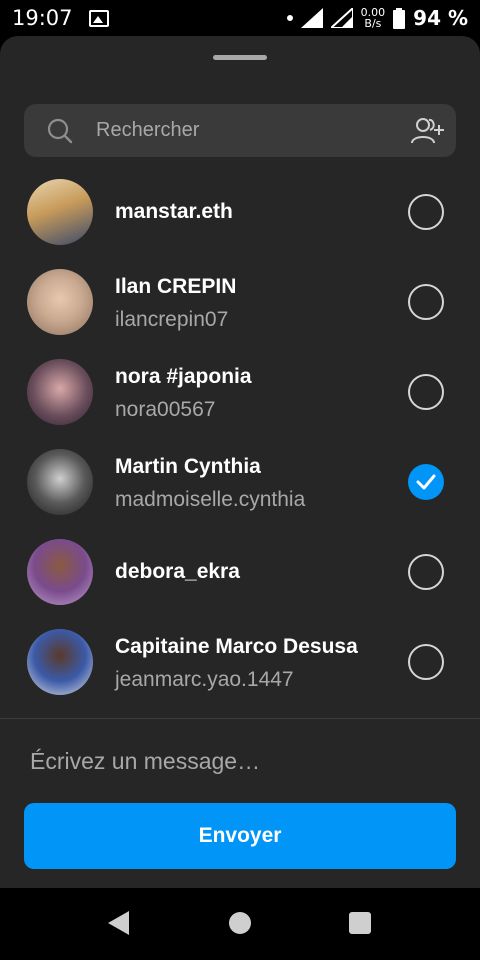  I want to click on divider, so click(240, 718).